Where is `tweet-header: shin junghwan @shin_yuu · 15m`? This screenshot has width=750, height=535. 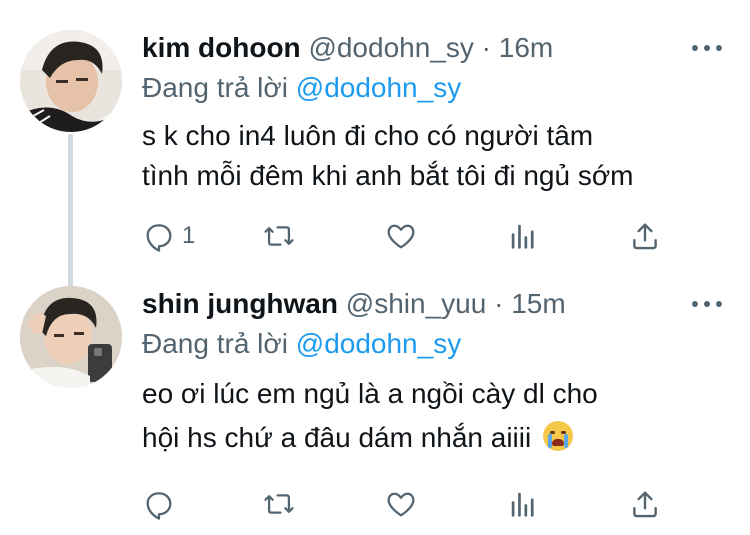 tweet-header: shin junghwan @shin_yuu · 15m is located at coordinates (354, 304).